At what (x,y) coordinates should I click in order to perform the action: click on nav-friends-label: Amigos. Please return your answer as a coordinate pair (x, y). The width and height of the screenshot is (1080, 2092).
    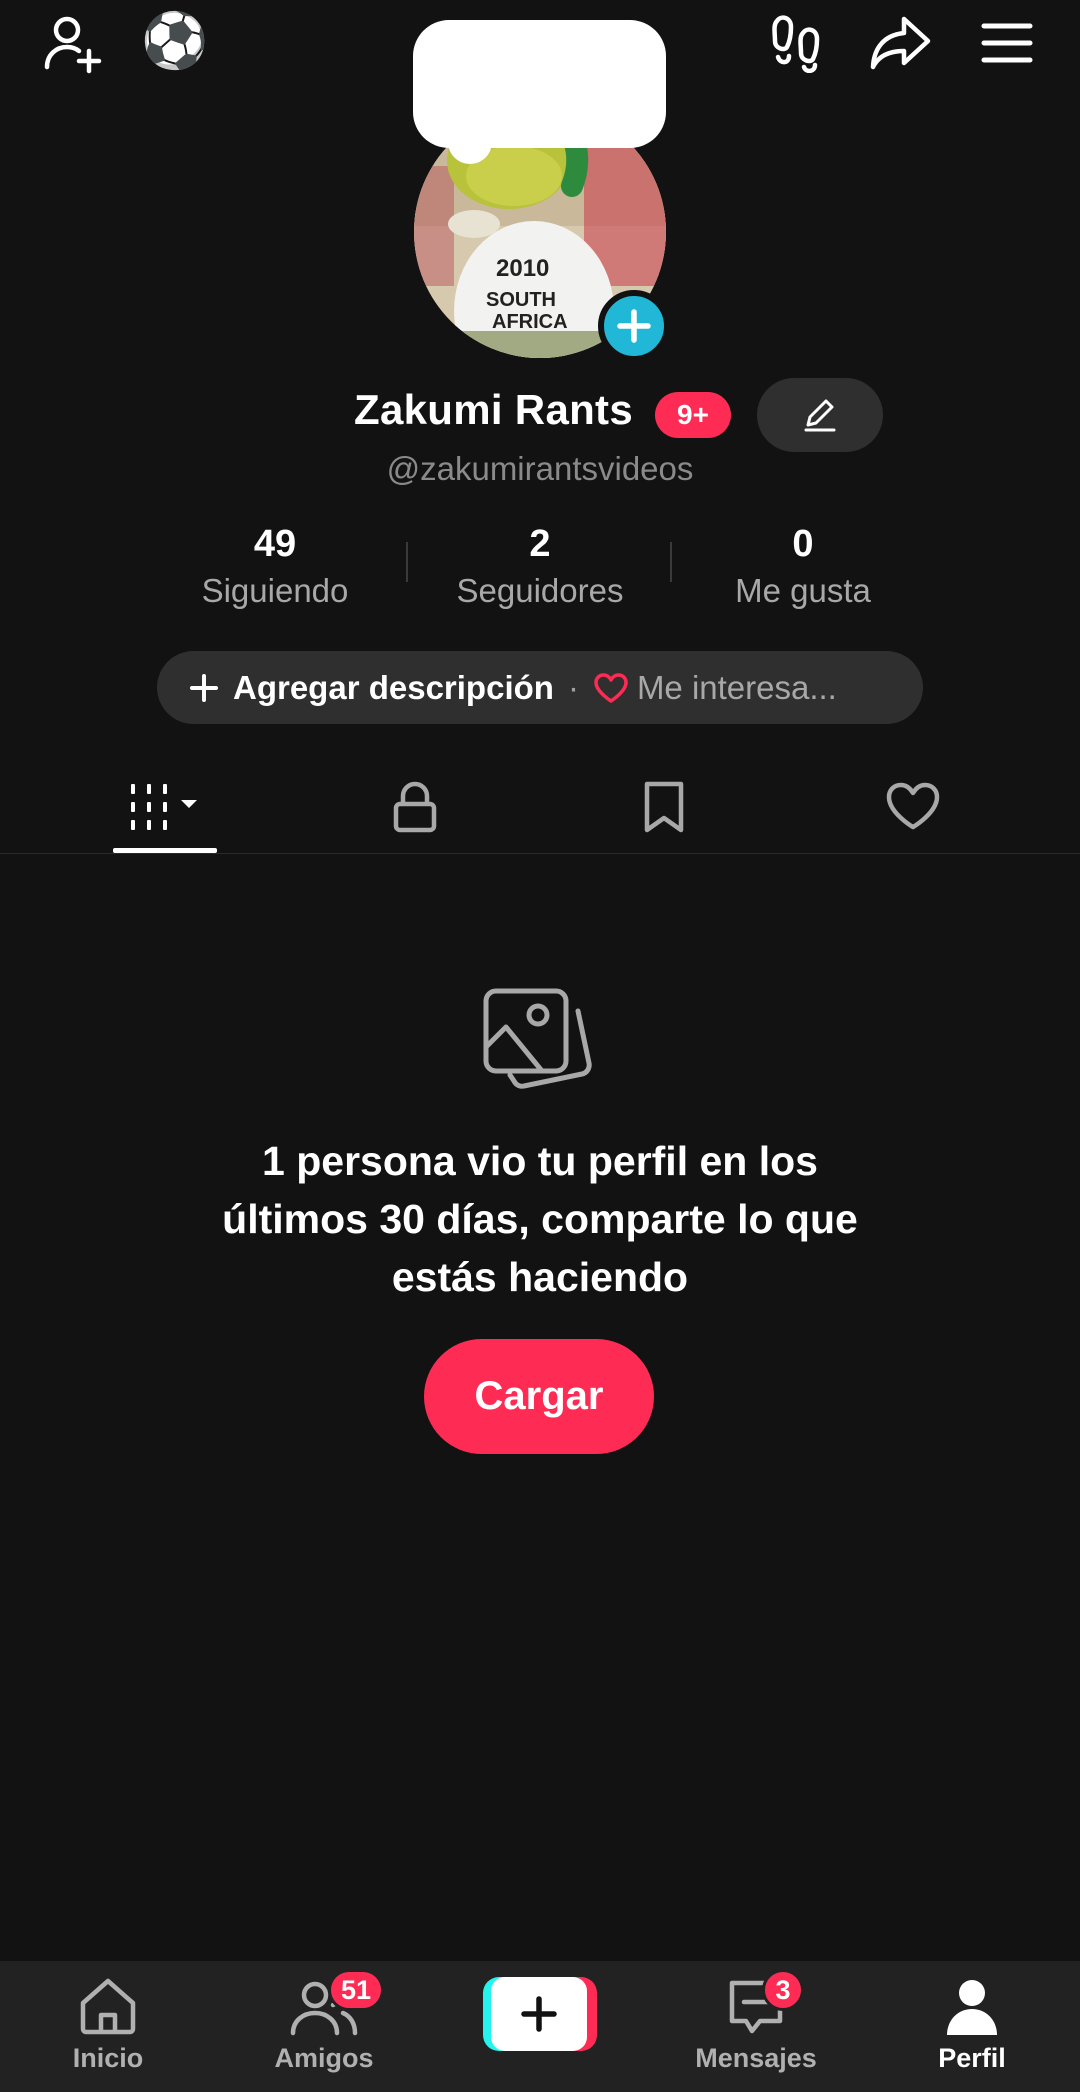
    Looking at the image, I should click on (324, 2058).